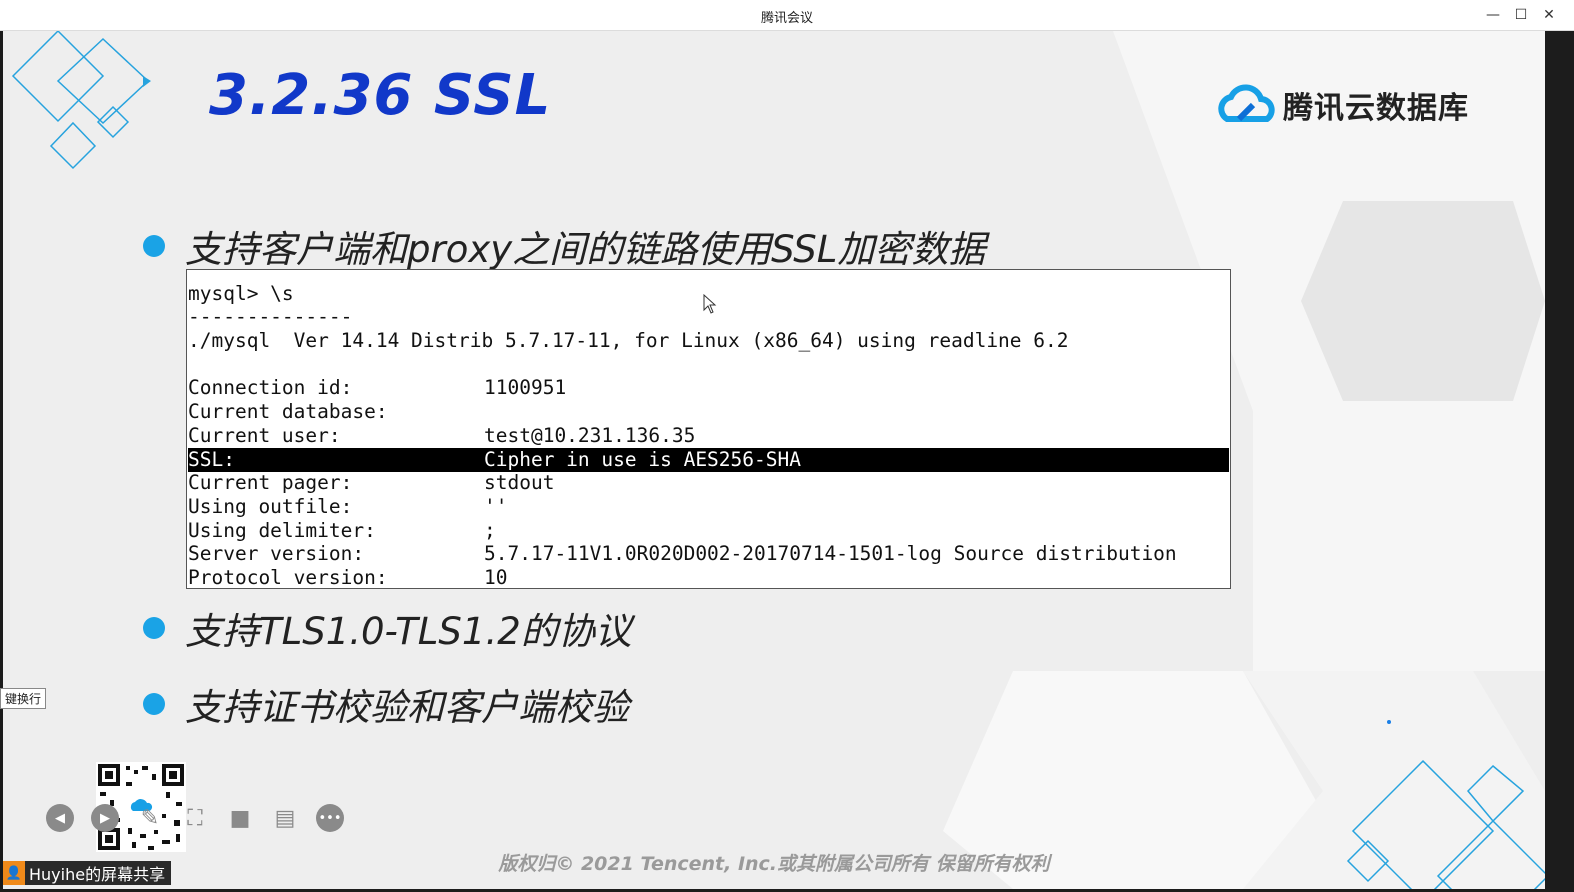 The image size is (1574, 892). What do you see at coordinates (708, 460) in the screenshot?
I see `terminal-line-highlighted: SSL: Cipher in use is AES256-SHA` at bounding box center [708, 460].